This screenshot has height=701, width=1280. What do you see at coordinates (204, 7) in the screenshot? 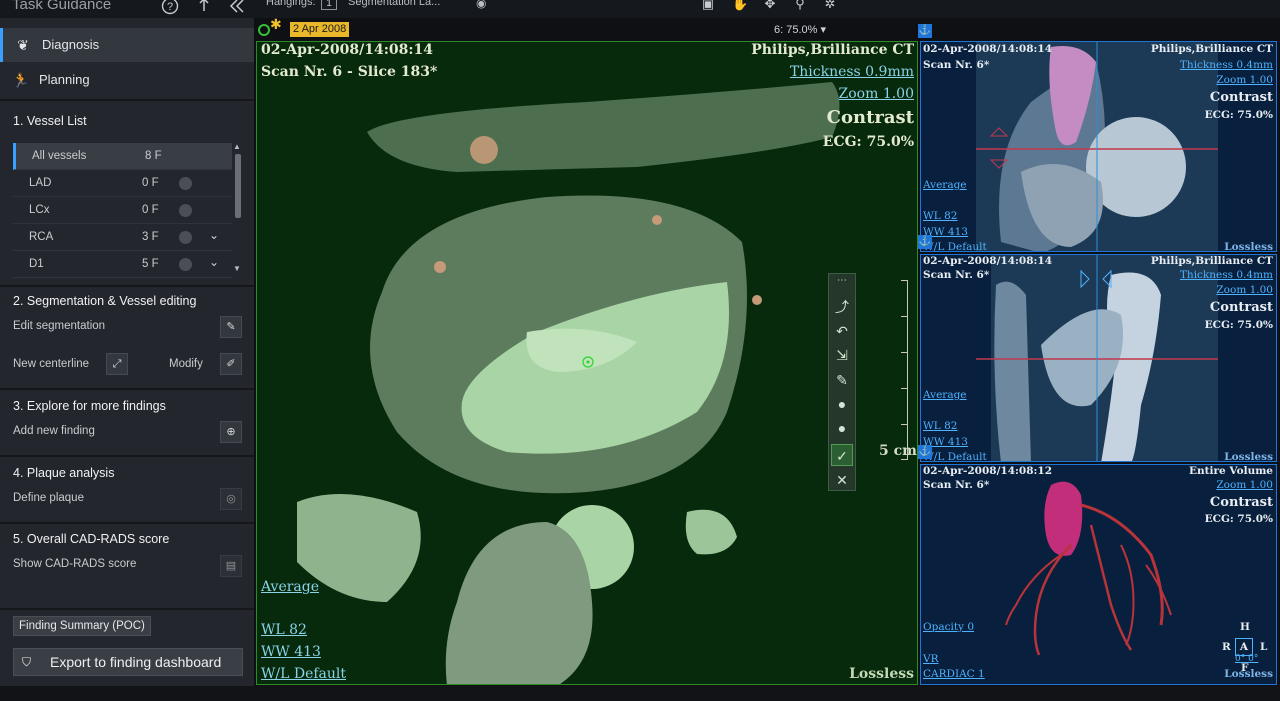
I see `pin-icon` at bounding box center [204, 7].